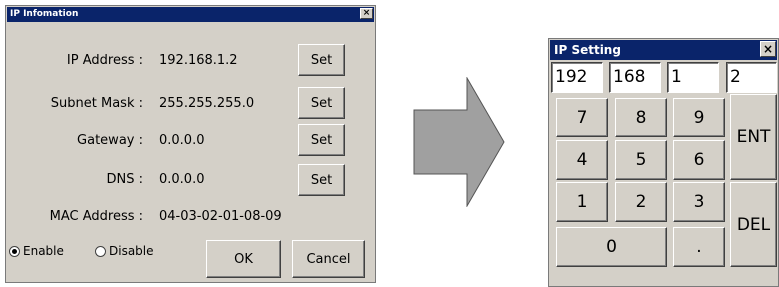 Image resolution: width=779 pixels, height=287 pixels. I want to click on ip-setting-title: IP Setting, so click(587, 50).